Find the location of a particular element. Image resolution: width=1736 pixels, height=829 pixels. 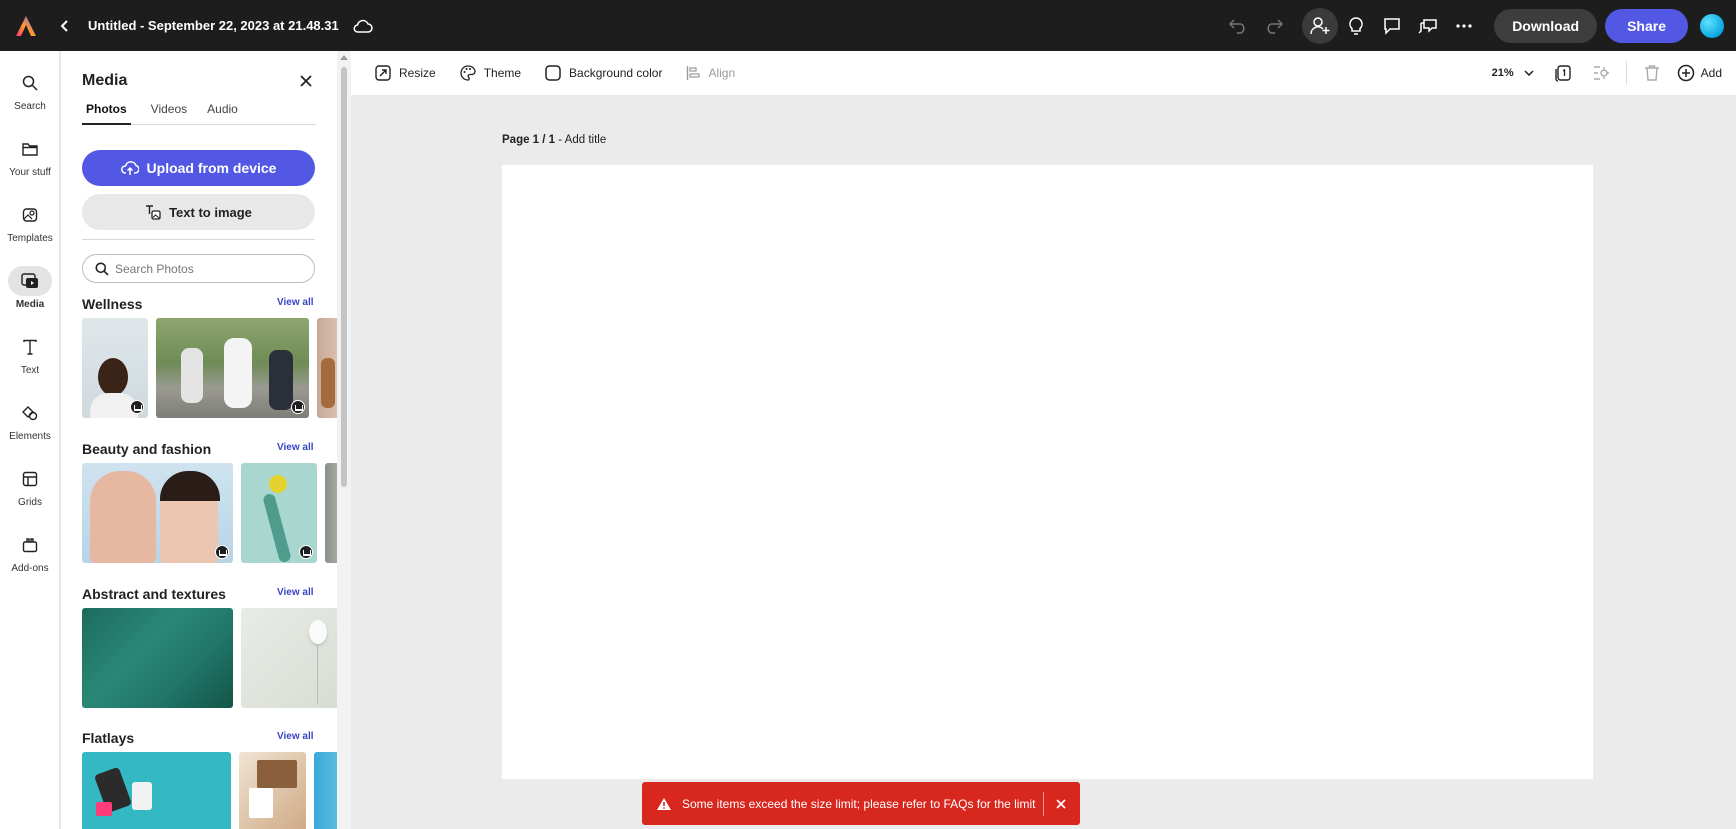

align-button: Align is located at coordinates (710, 73).